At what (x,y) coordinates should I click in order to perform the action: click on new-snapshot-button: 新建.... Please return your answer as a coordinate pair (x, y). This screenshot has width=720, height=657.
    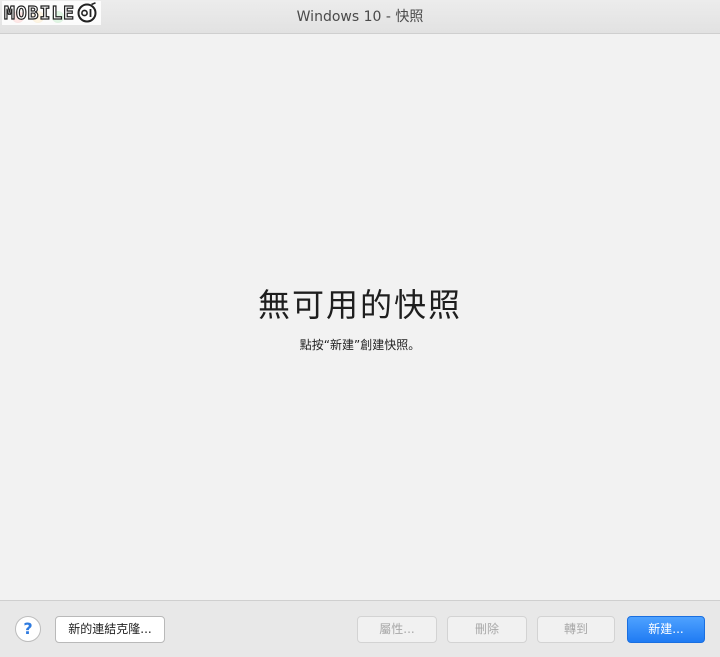
    Looking at the image, I should click on (666, 629).